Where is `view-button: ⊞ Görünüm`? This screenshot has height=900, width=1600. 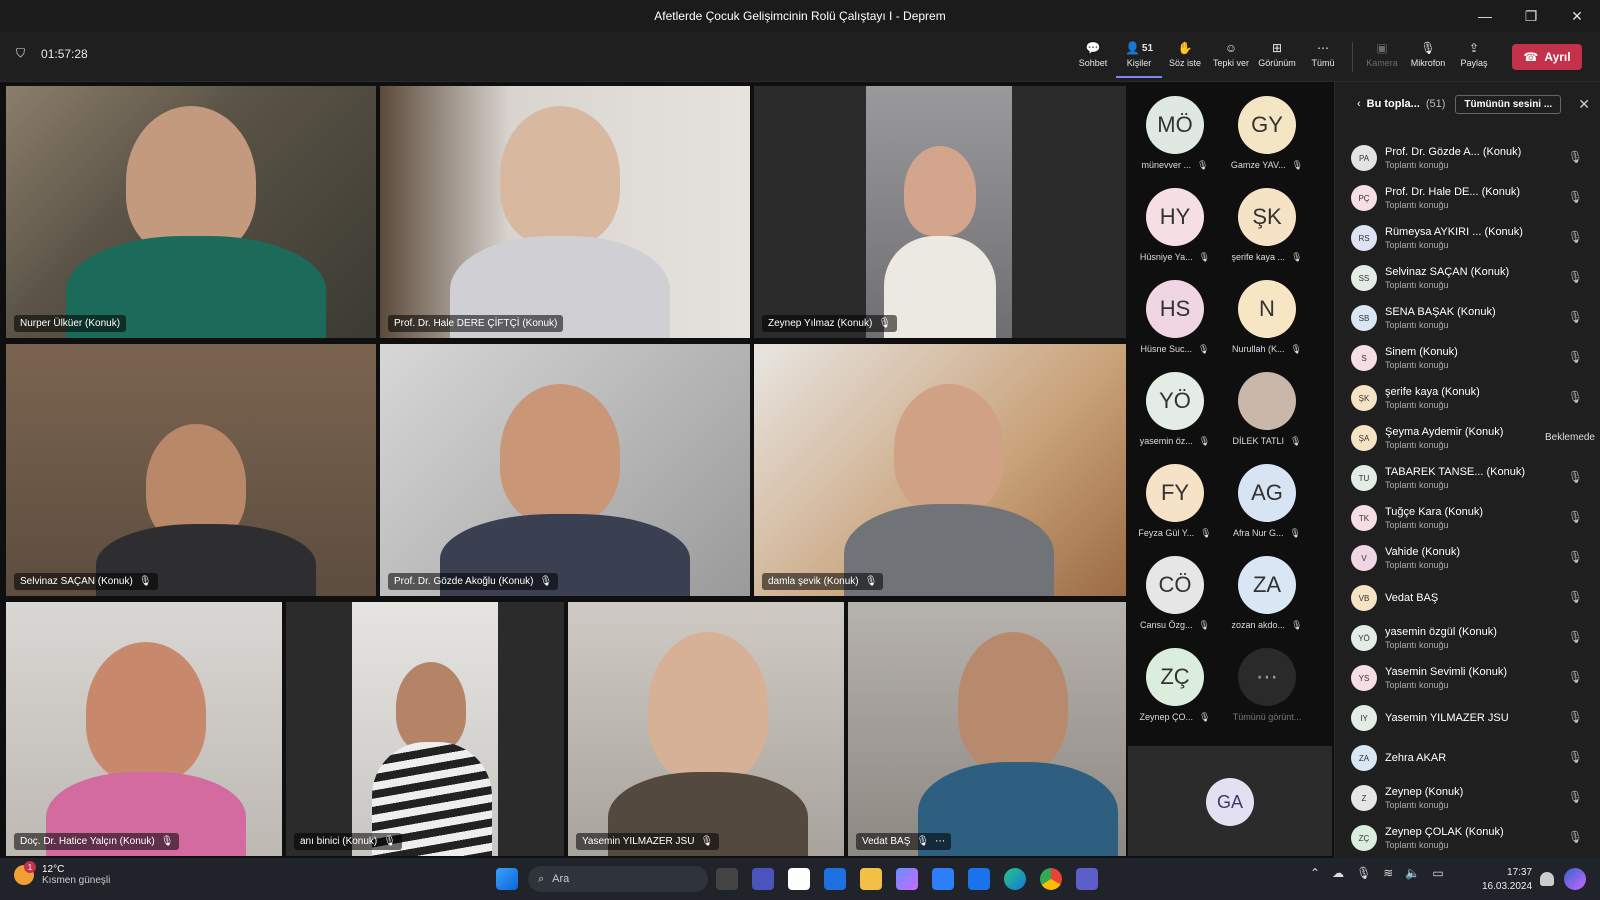 view-button: ⊞ Görünüm is located at coordinates (1277, 58).